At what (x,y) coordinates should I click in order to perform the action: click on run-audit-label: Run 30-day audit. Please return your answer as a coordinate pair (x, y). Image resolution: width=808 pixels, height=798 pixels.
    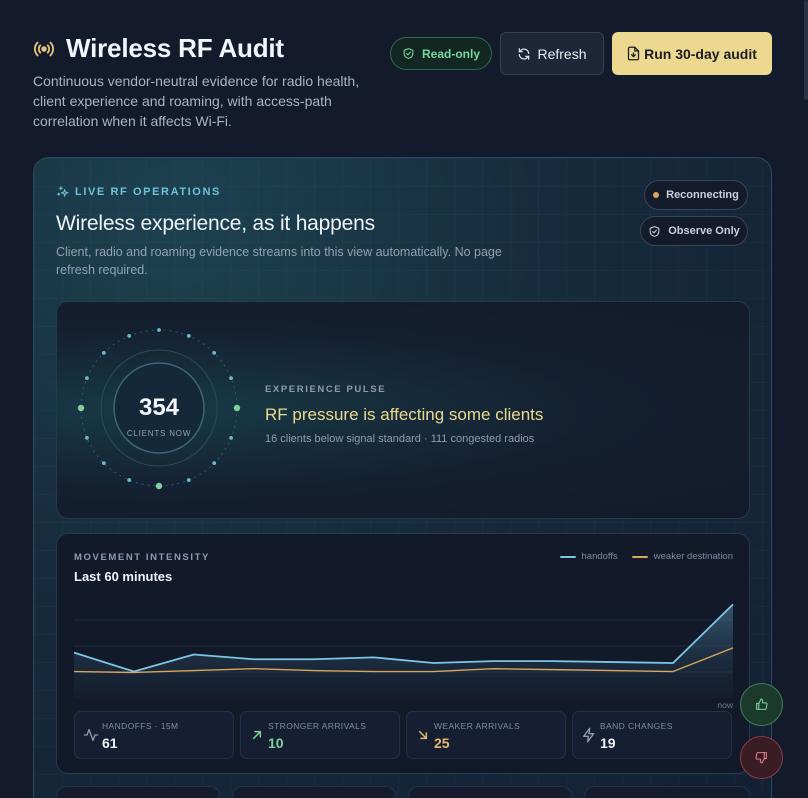
    Looking at the image, I should click on (700, 53).